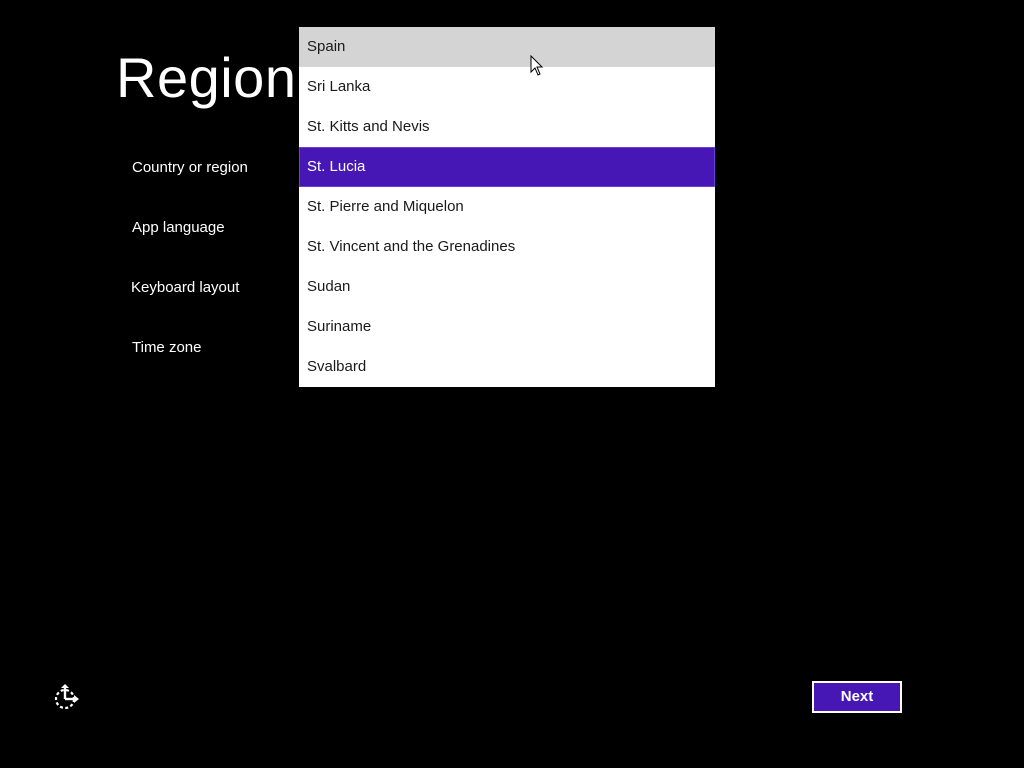 This screenshot has width=1024, height=768. What do you see at coordinates (537, 65) in the screenshot?
I see `mouse-cursor-icon` at bounding box center [537, 65].